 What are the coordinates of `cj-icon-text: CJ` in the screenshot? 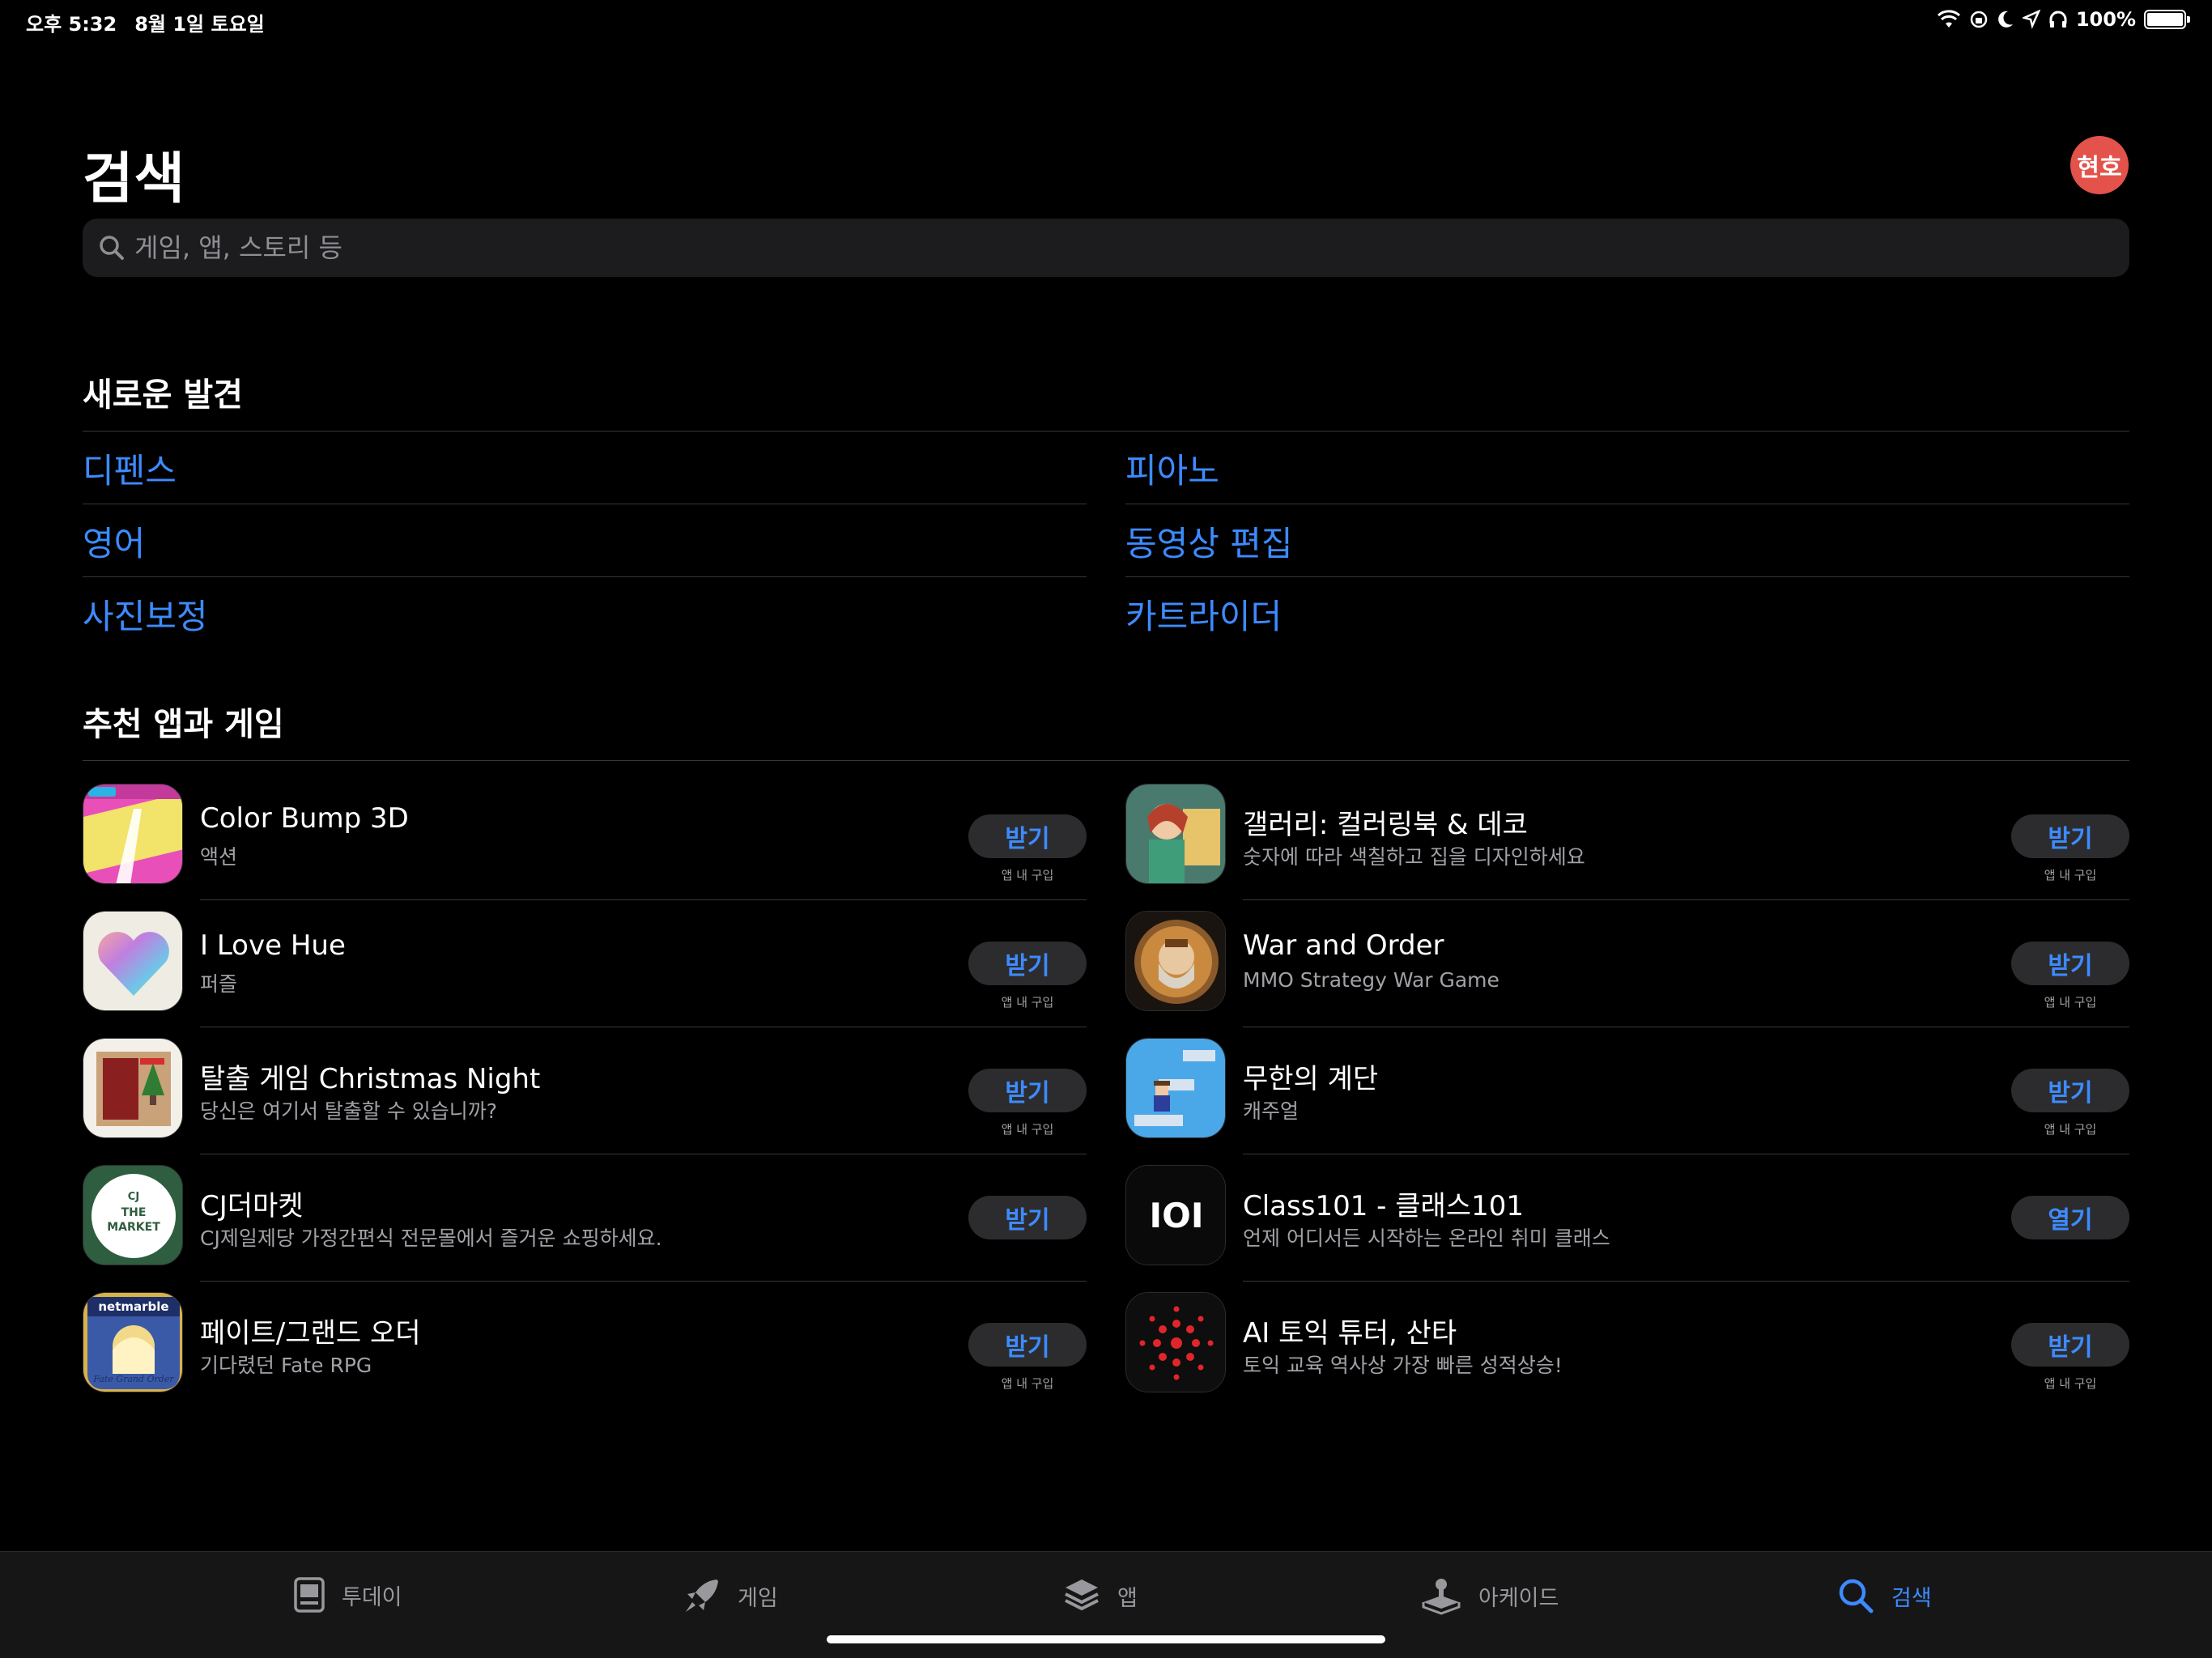 It's located at (134, 1197).